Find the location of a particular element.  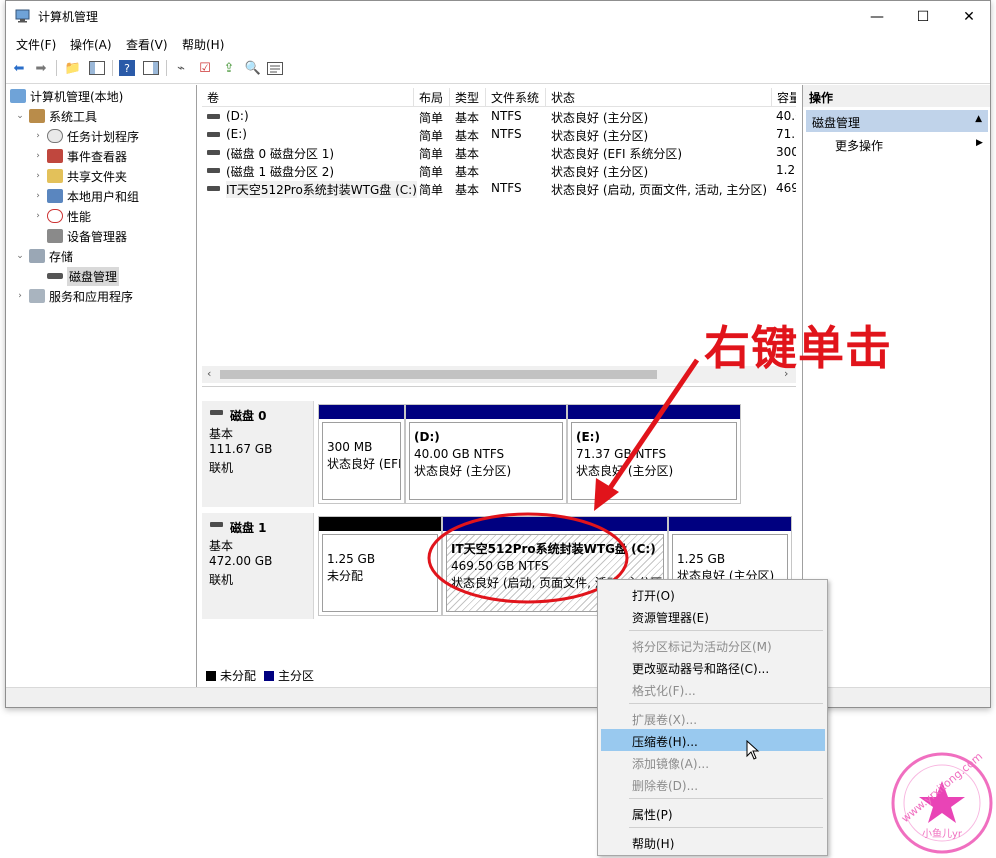

up-arrow-folder-icon: ⇪ is located at coordinates (229, 68).